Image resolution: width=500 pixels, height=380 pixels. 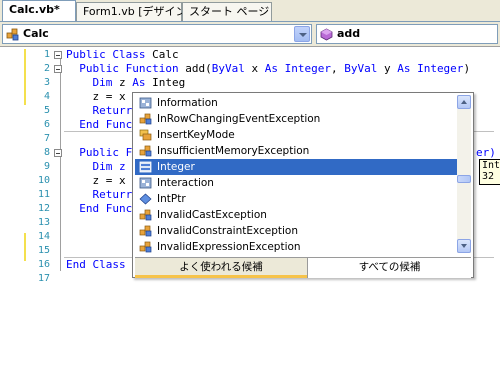 What do you see at coordinates (302, 34) in the screenshot?
I see `class-combo-dropdown-button` at bounding box center [302, 34].